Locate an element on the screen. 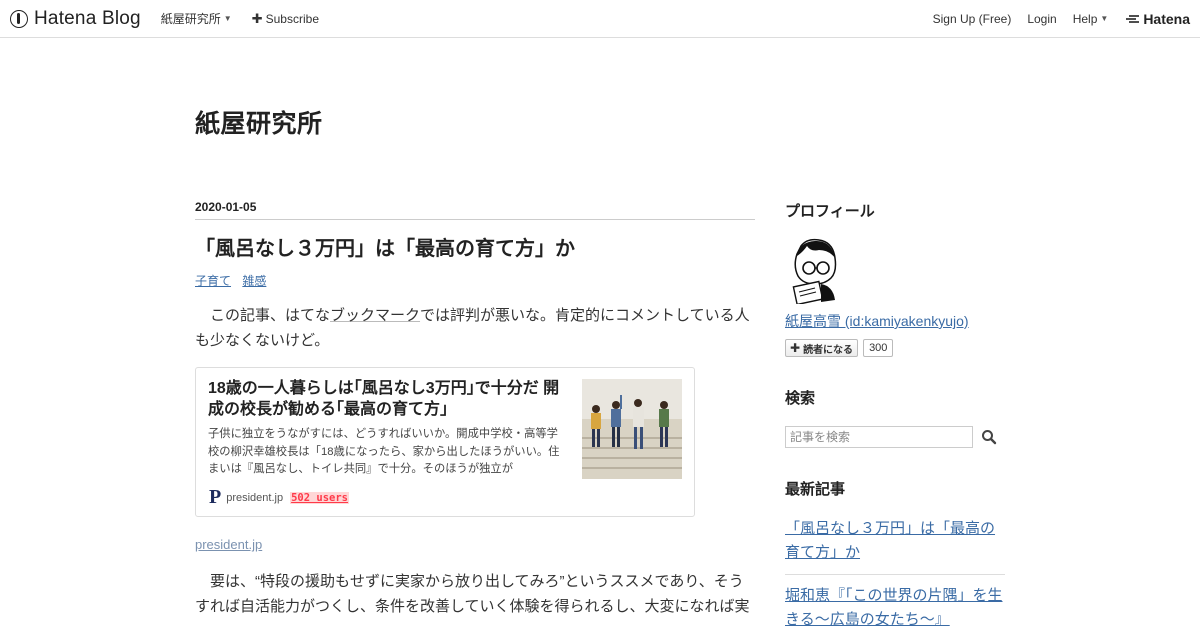  reader-button-label: 読者になる is located at coordinates (828, 350).